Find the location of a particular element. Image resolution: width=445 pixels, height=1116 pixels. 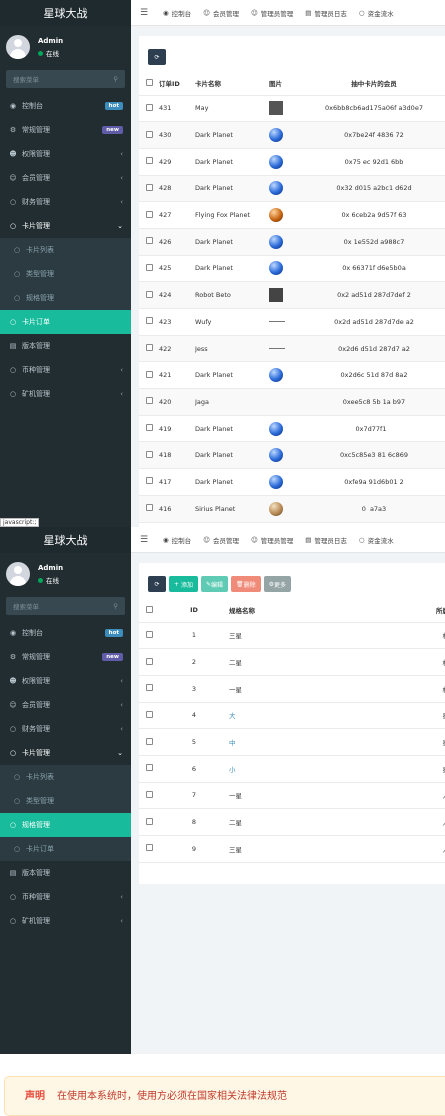

table-row: 419 Dark Planet 0x7d77f1 is located at coordinates (292, 429).